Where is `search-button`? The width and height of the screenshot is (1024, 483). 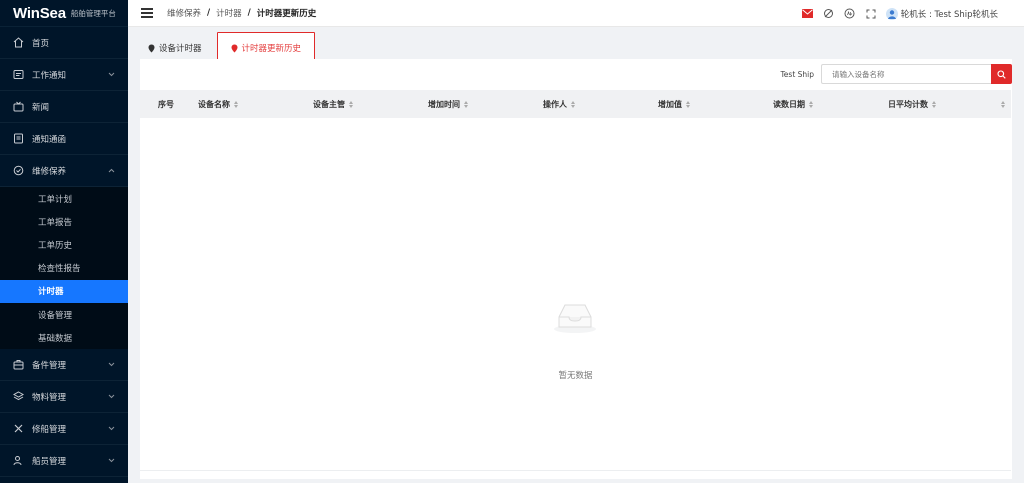 search-button is located at coordinates (1001, 74).